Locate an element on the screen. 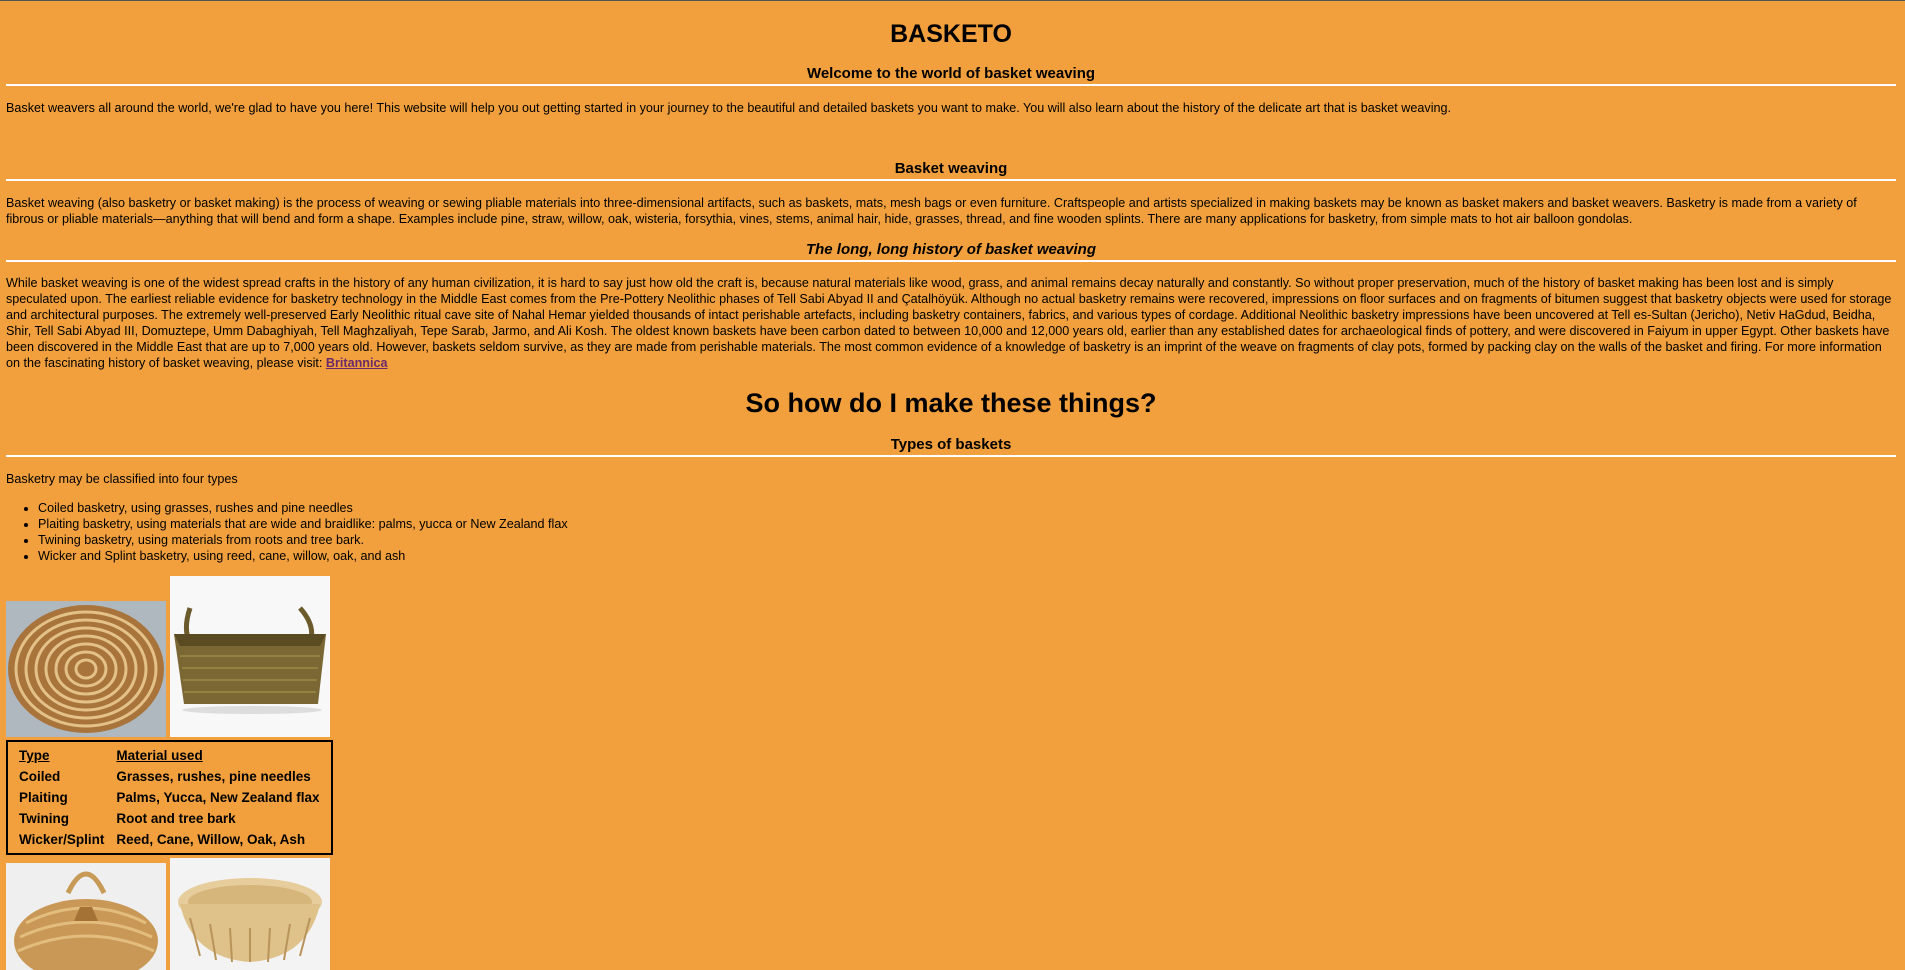 The image size is (1905, 970). table-cell: Coiled is located at coordinates (40, 776).